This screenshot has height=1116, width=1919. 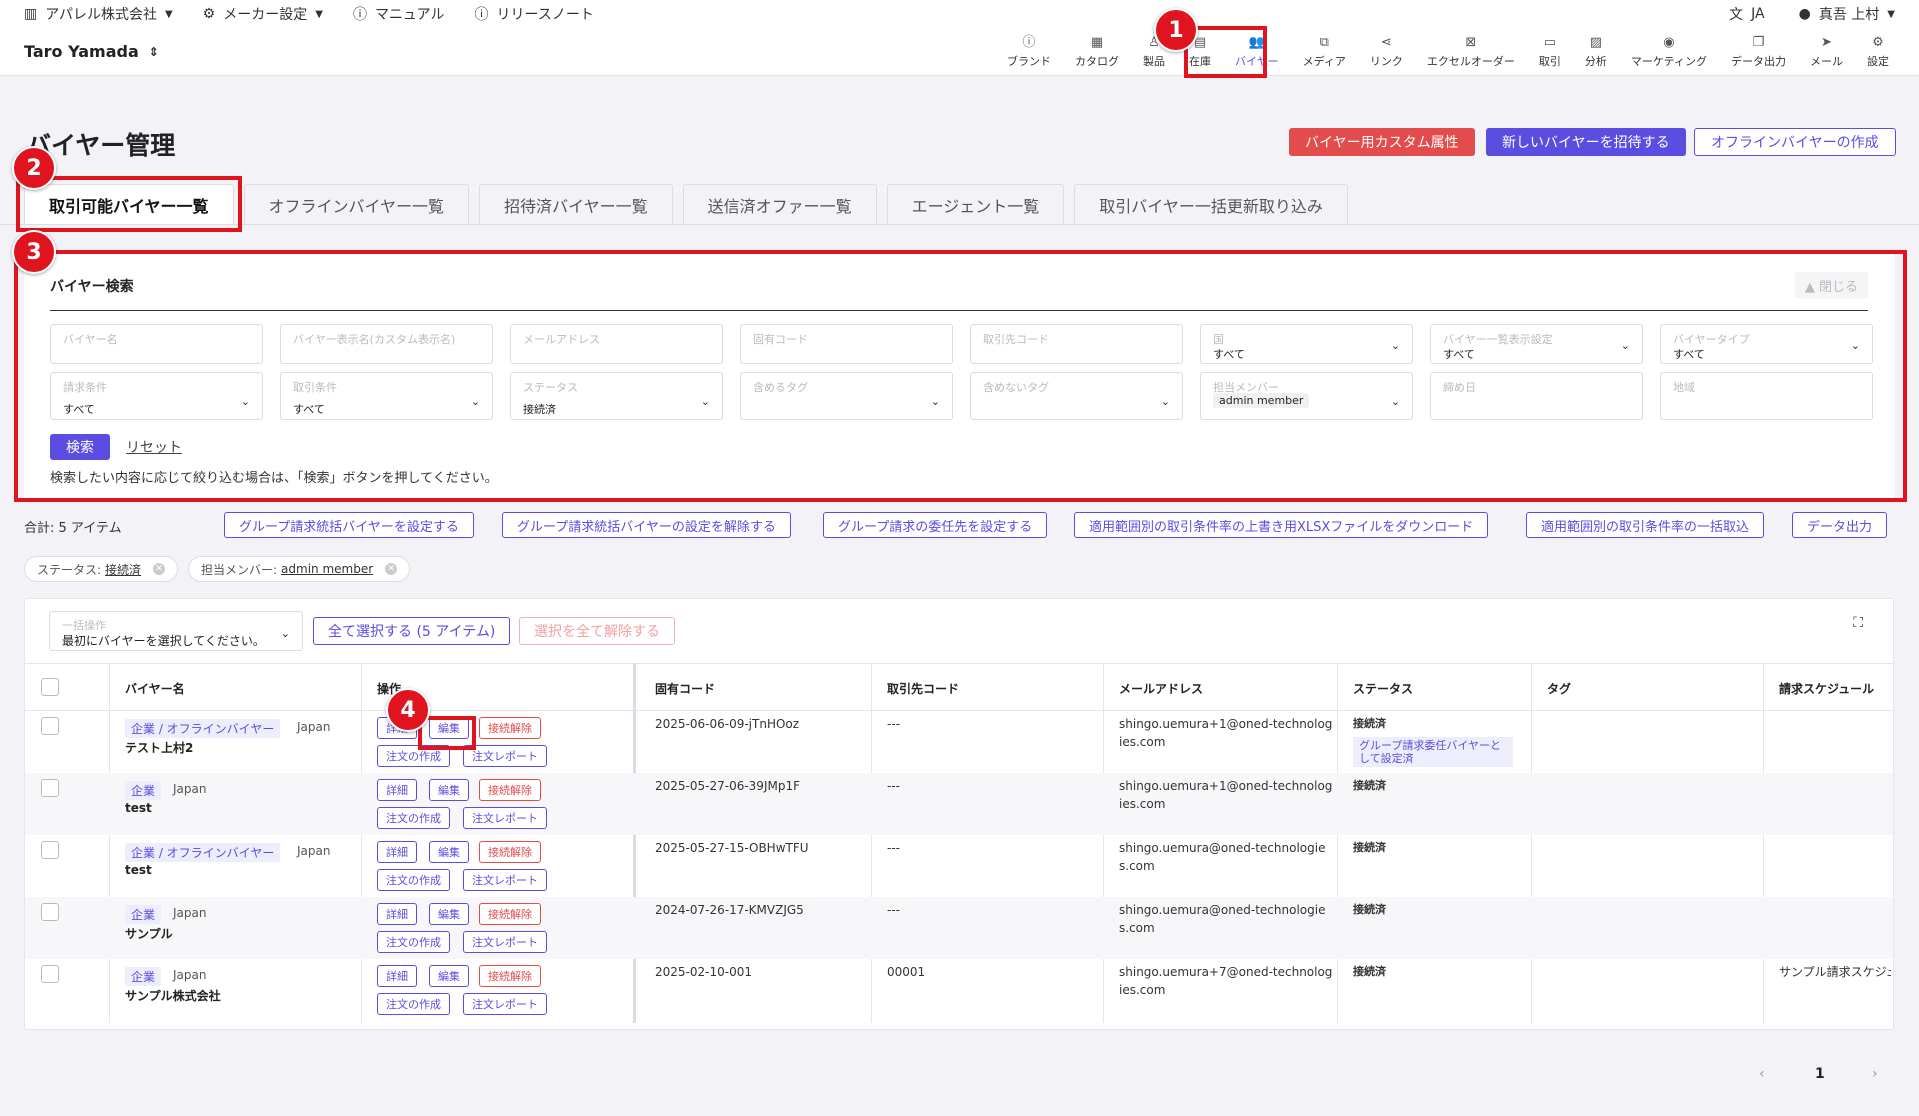 I want to click on release-notes-link: ⓘ リリースノート, so click(x=534, y=14).